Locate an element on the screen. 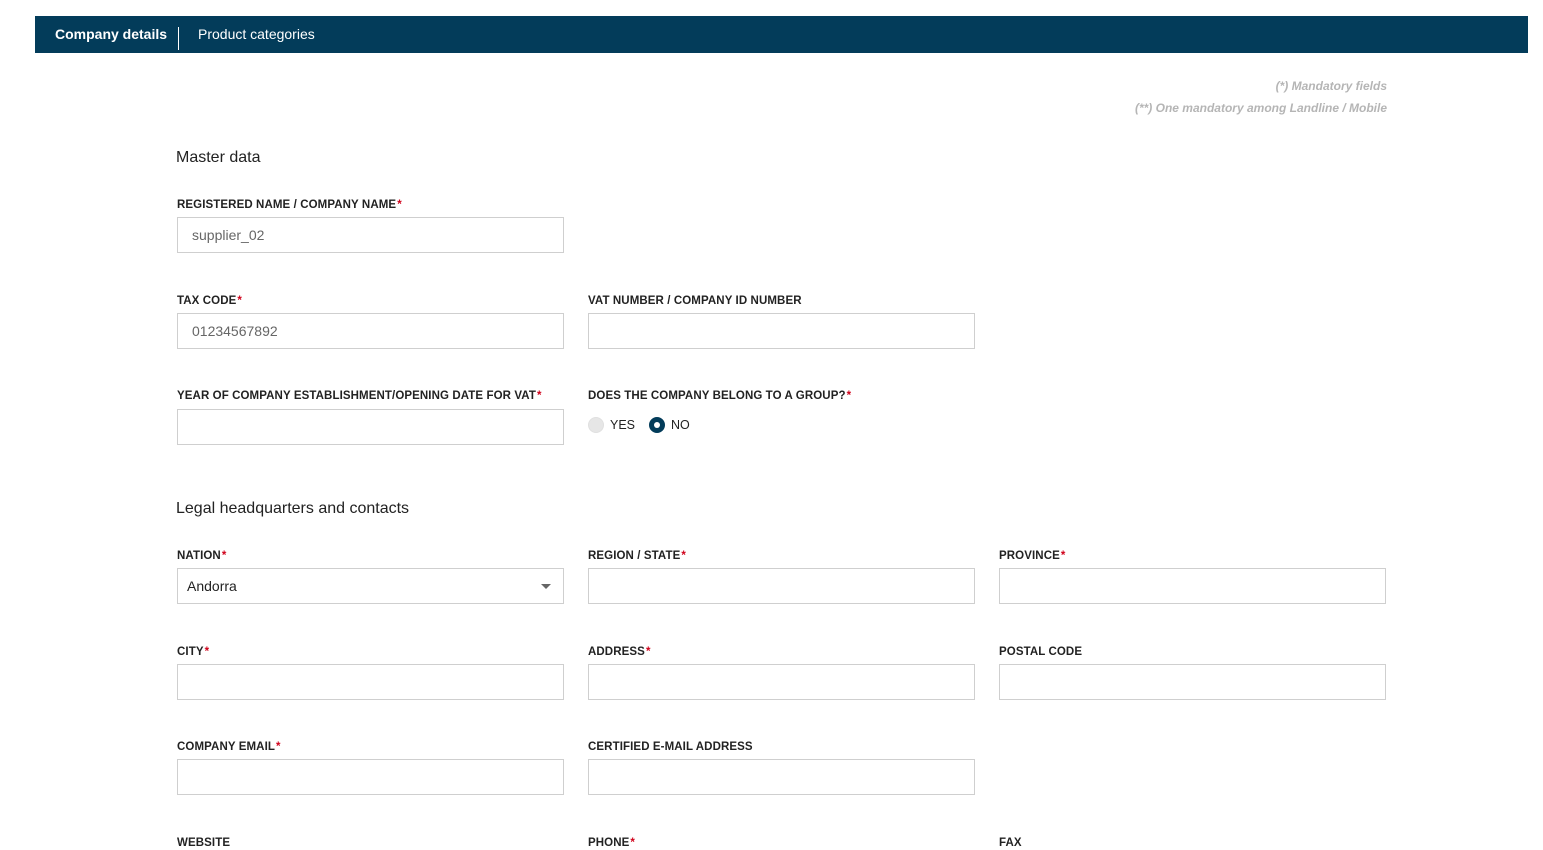 The height and width of the screenshot is (850, 1543). region-input is located at coordinates (781, 586).